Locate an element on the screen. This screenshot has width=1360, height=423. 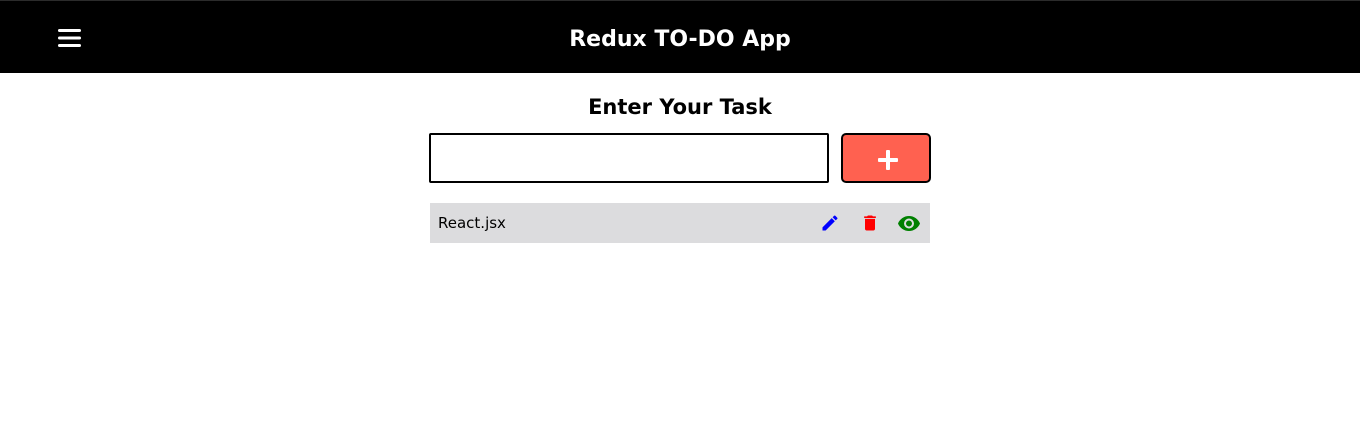
task-list-item: React.jsx is located at coordinates (680, 223).